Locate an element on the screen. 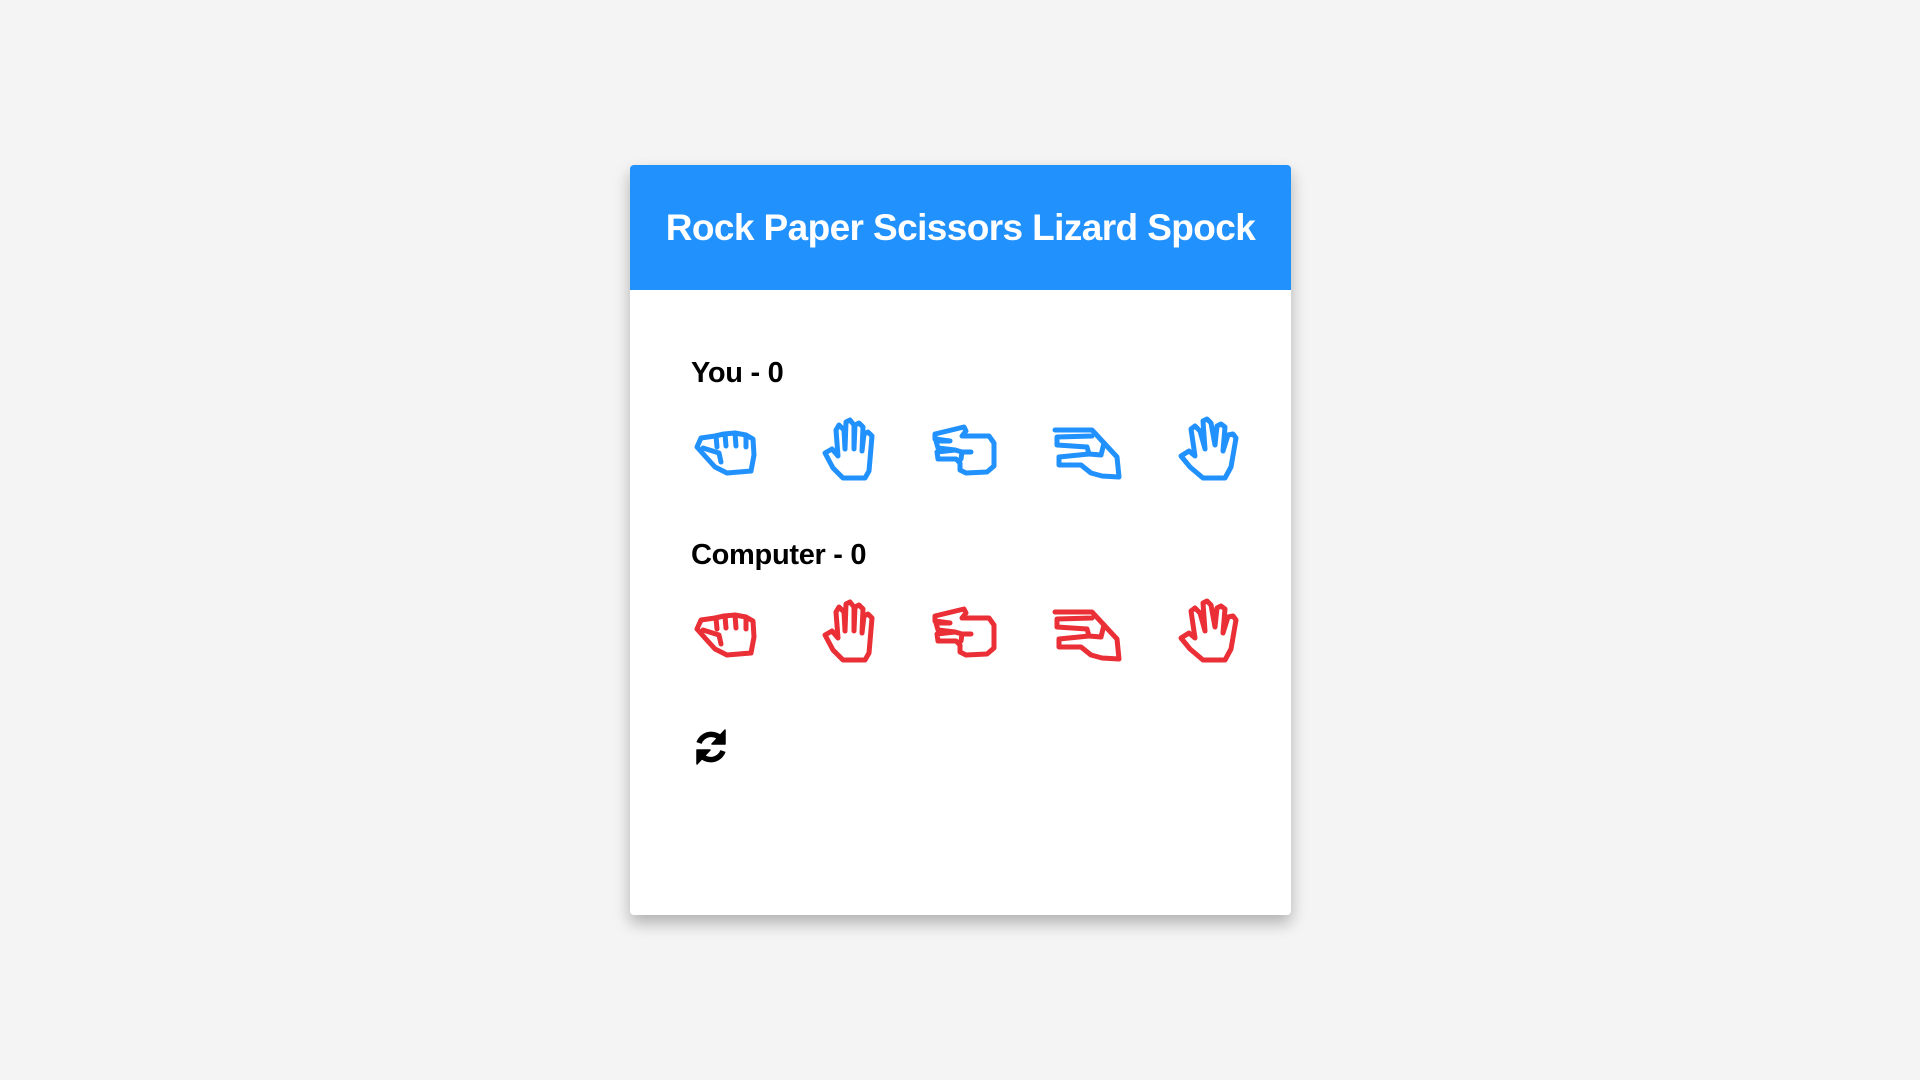  computer-paper is located at coordinates (847, 633).